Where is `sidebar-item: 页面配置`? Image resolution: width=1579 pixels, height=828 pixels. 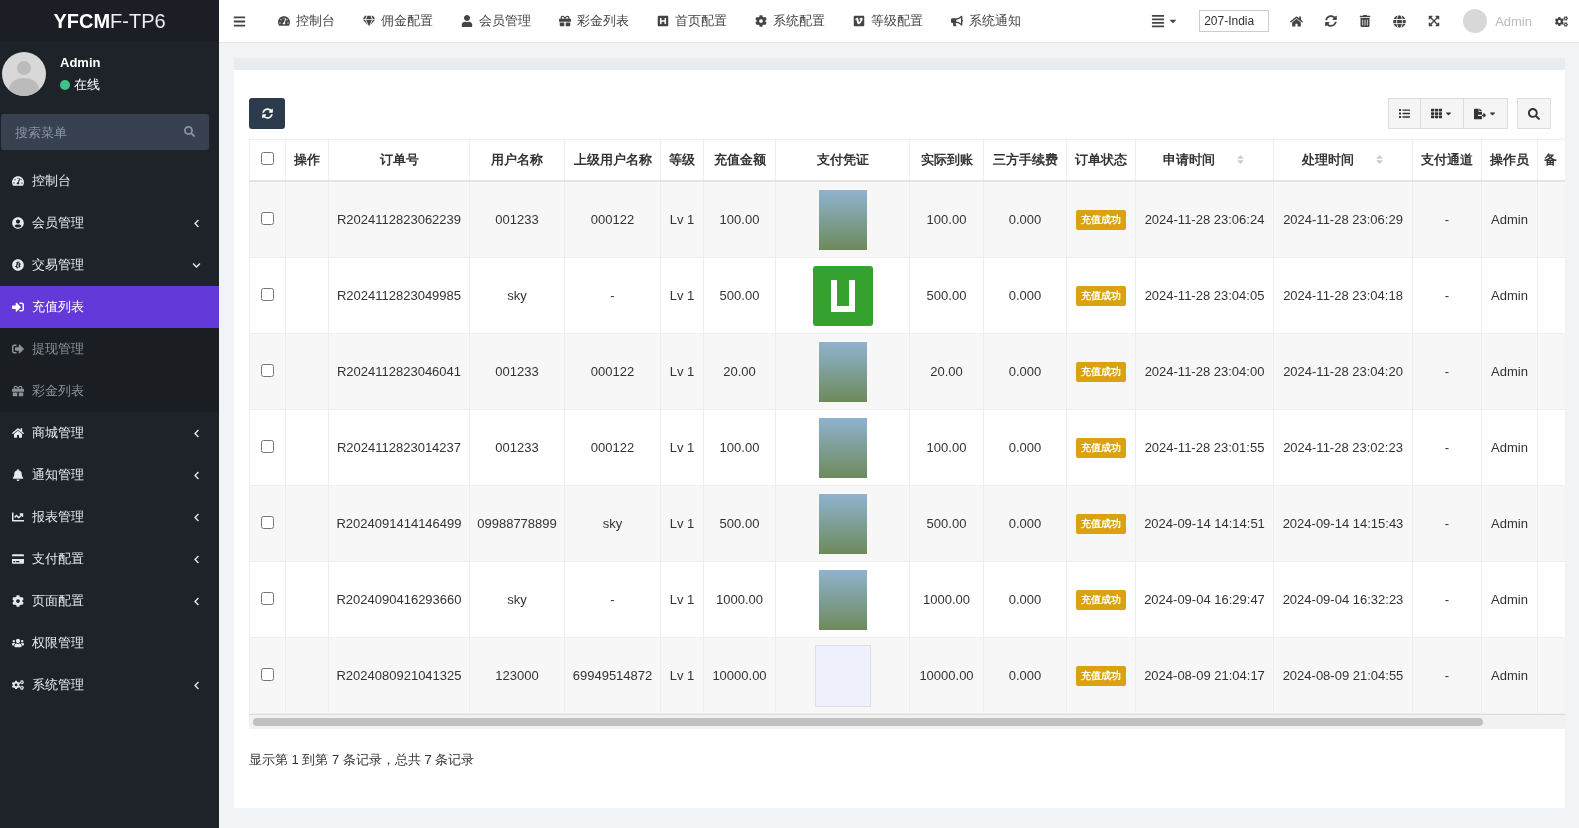
sidebar-item: 页面配置 is located at coordinates (109, 601).